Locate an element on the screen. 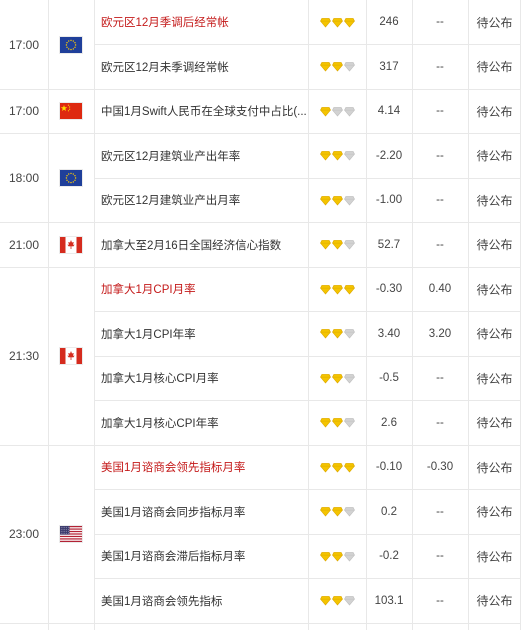  event-name: 欧元区12月季调后经常帐 is located at coordinates (201, 22).